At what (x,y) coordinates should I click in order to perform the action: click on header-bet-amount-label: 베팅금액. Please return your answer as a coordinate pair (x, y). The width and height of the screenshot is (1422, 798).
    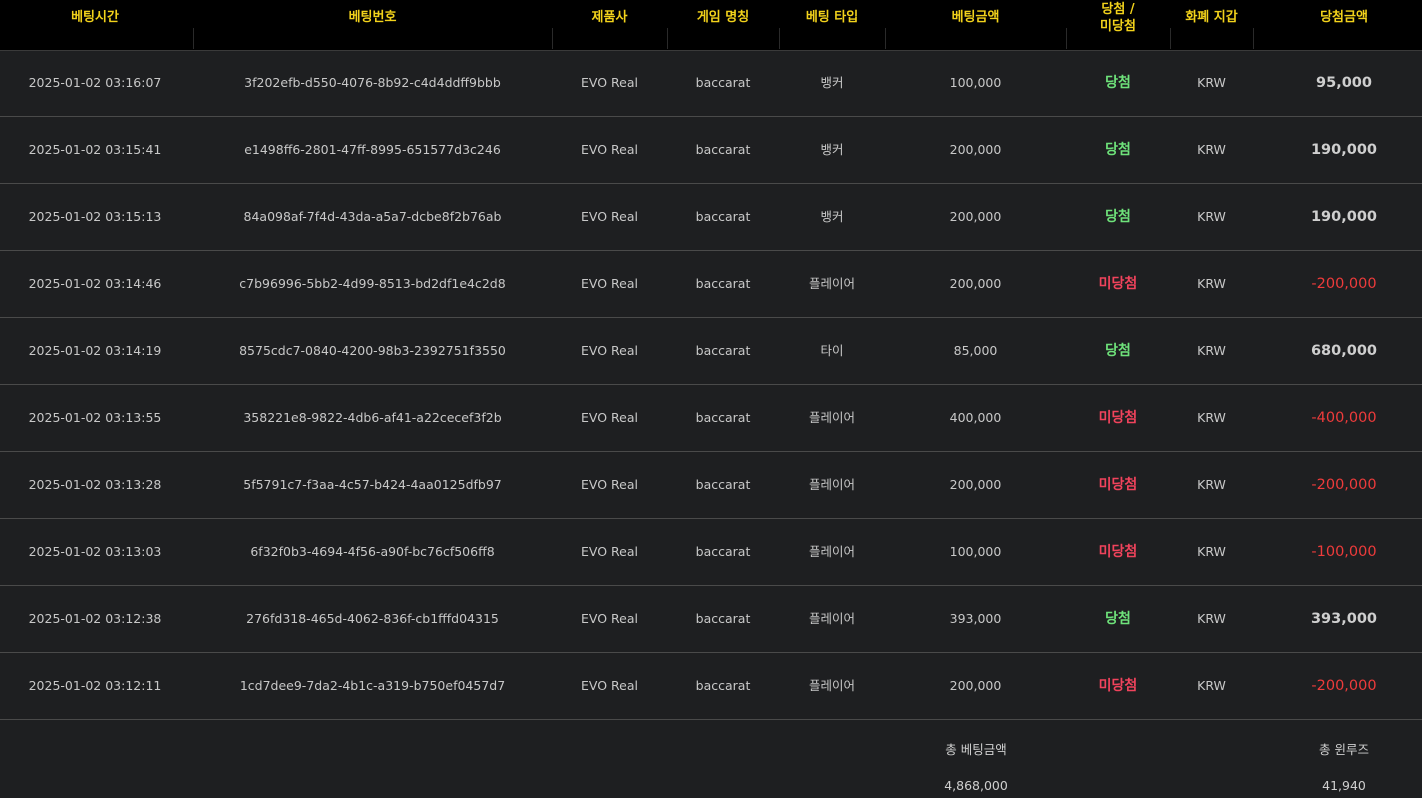
    Looking at the image, I should click on (975, 17).